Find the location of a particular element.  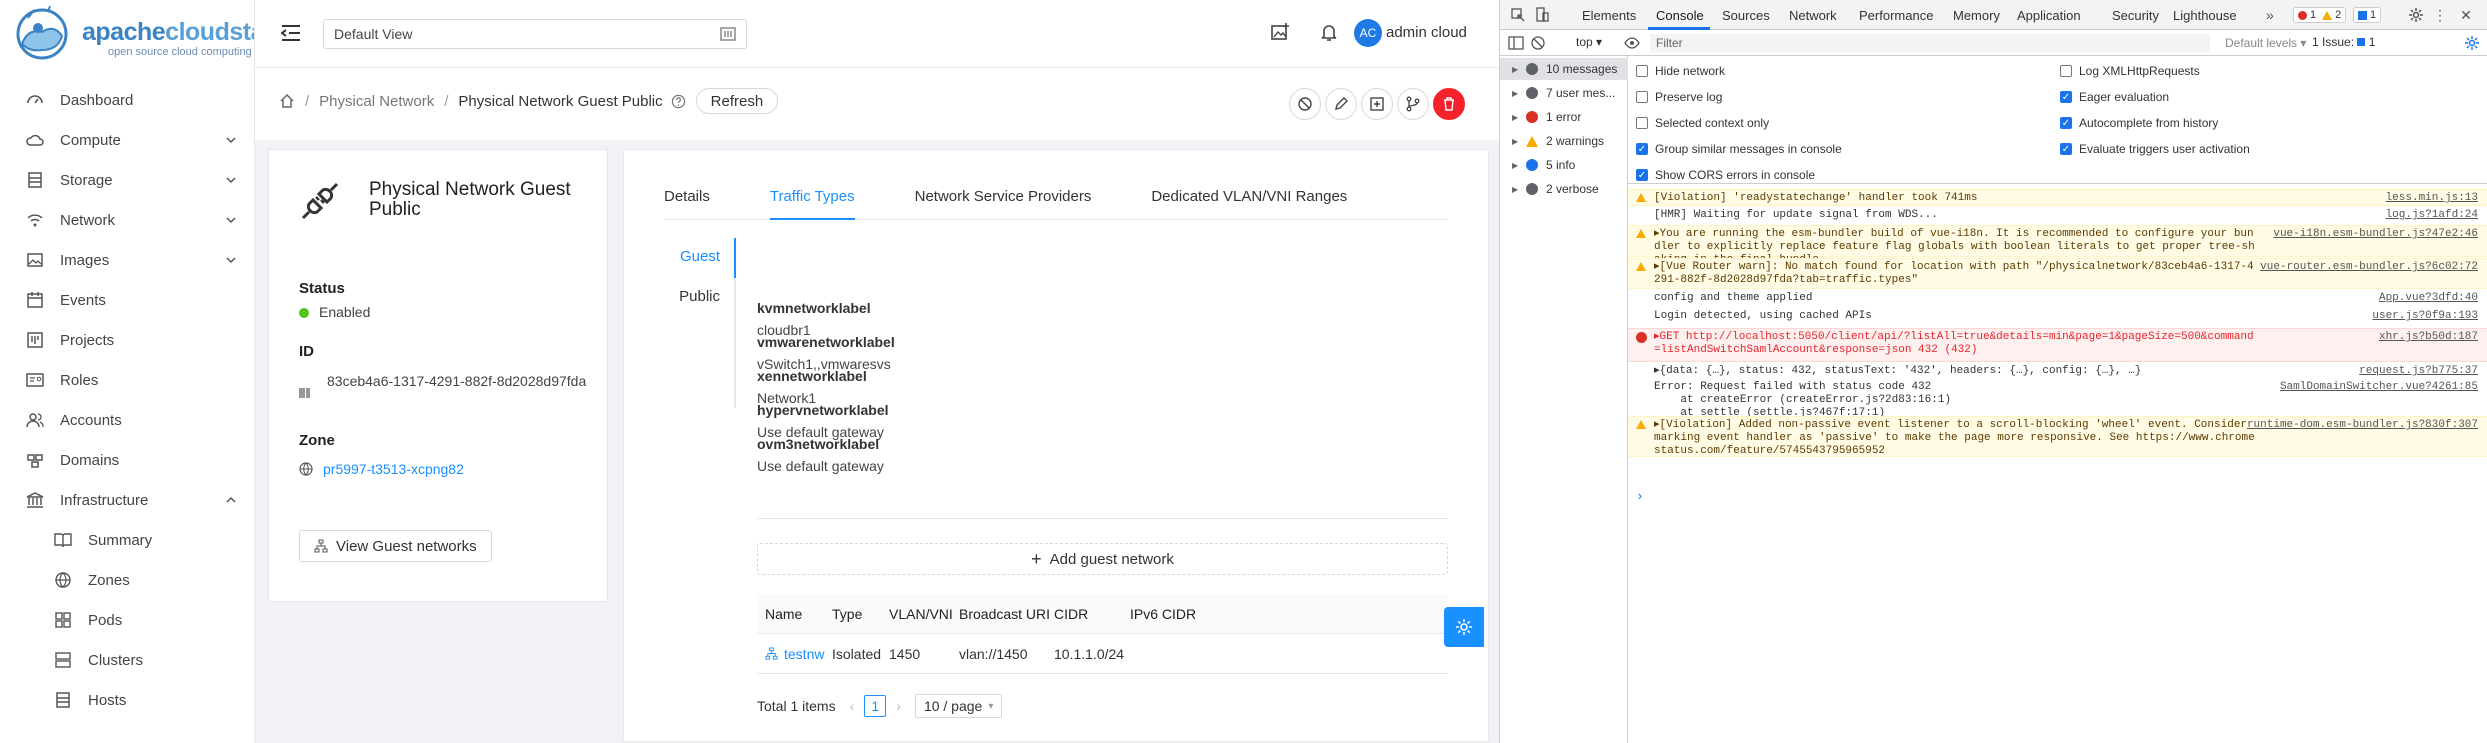

console-filter-warning: ▶ 2 warnings is located at coordinates (1564, 141).